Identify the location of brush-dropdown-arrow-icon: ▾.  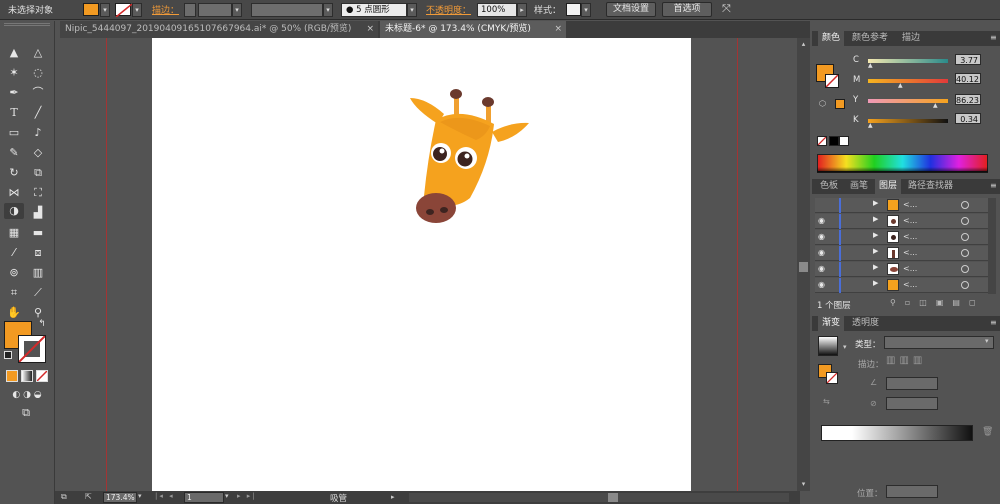
(412, 10).